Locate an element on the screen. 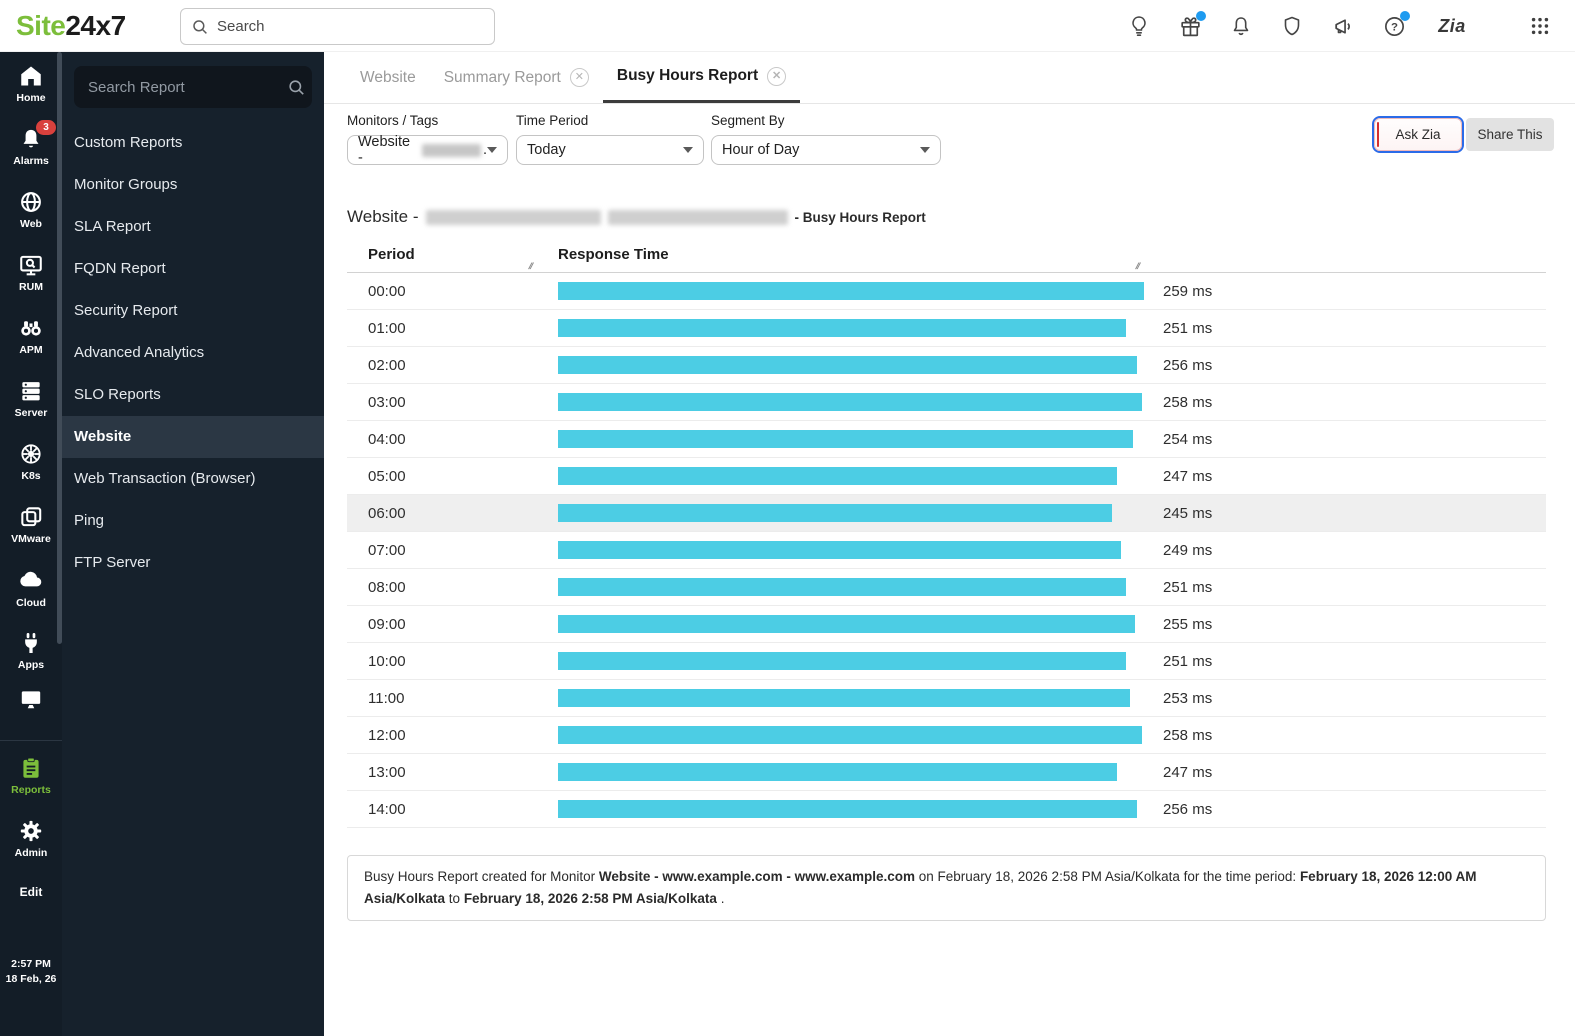  segment-by-label: Segment By is located at coordinates (748, 120).